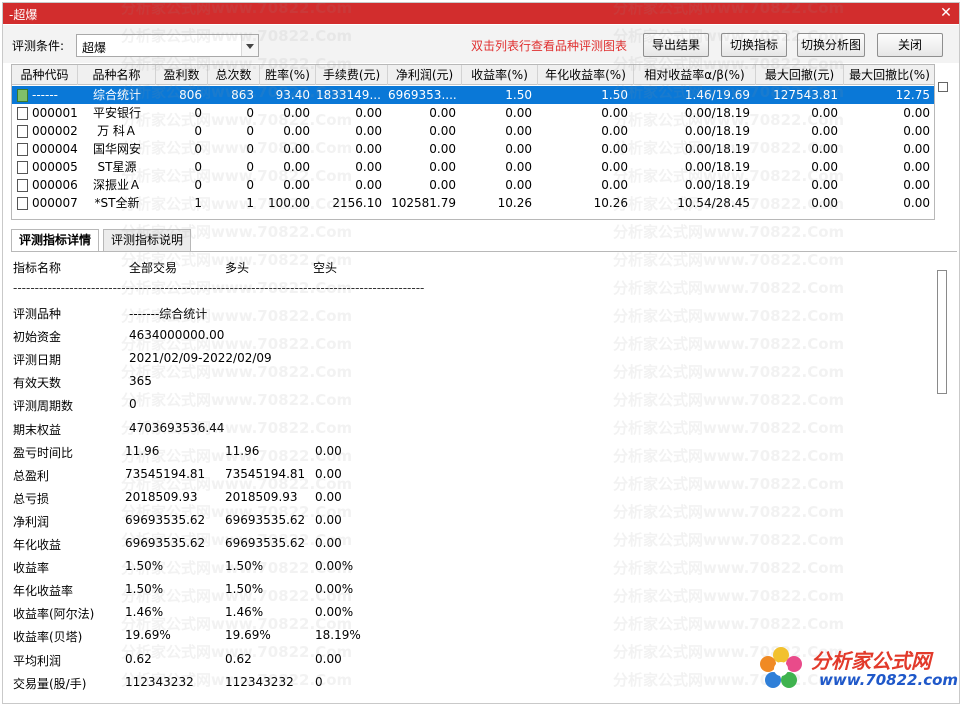 This screenshot has width=964, height=707. I want to click on metric-all-value: 19.69%, so click(148, 635).